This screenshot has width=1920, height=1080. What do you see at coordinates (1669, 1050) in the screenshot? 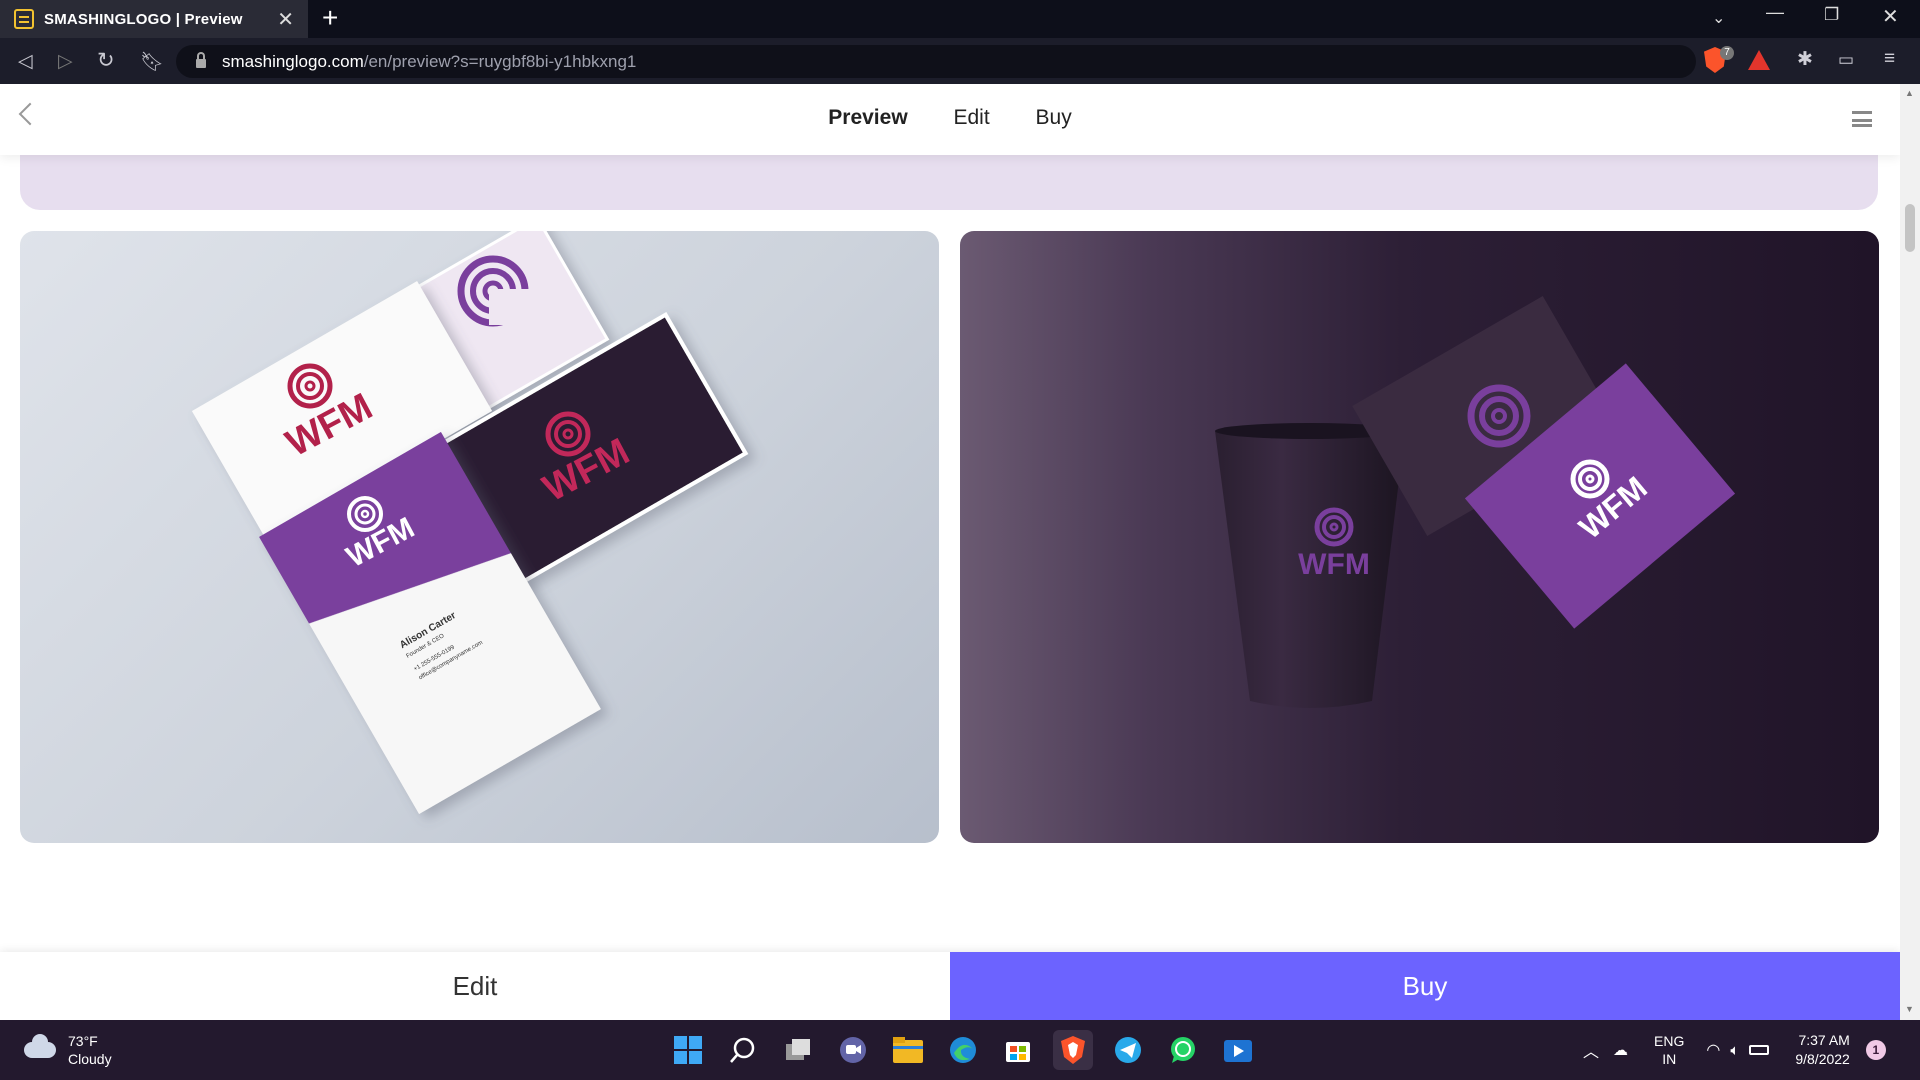
I see `language-indicator: ENG IN` at bounding box center [1669, 1050].